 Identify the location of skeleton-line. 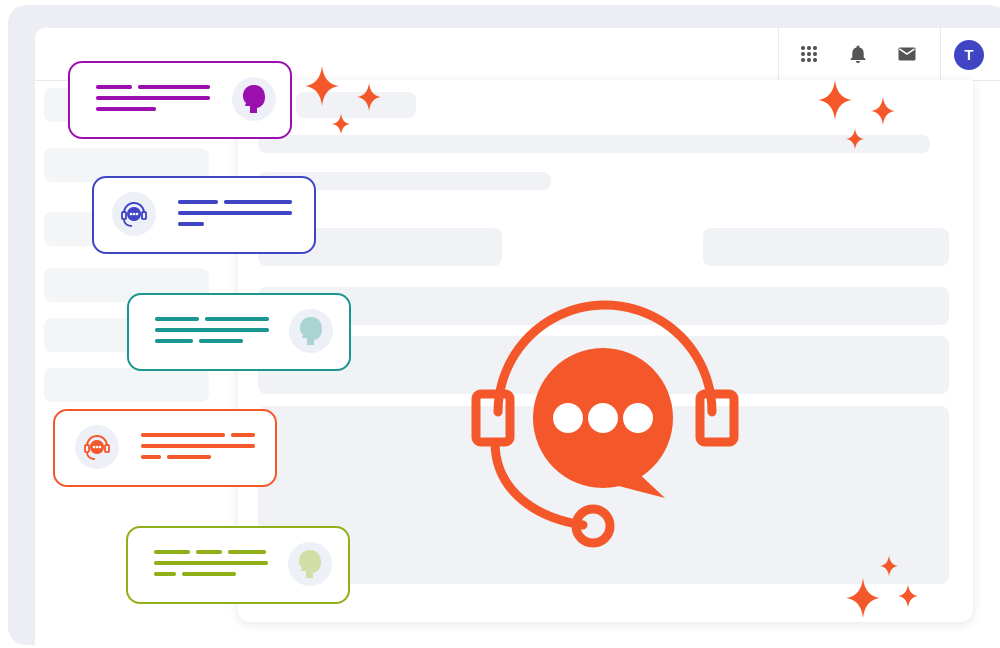
(594, 144).